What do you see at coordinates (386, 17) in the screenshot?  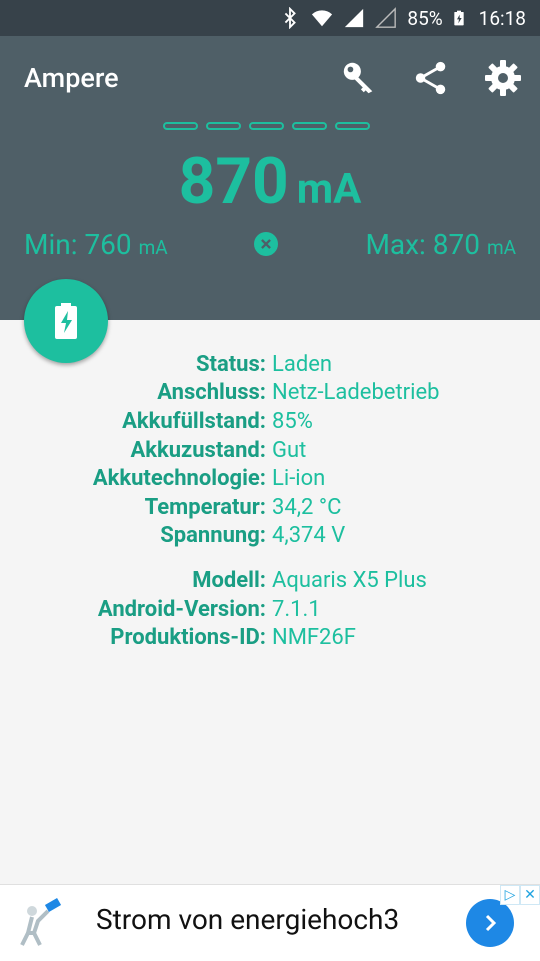 I see `cell-signal-empty-icon` at bounding box center [386, 17].